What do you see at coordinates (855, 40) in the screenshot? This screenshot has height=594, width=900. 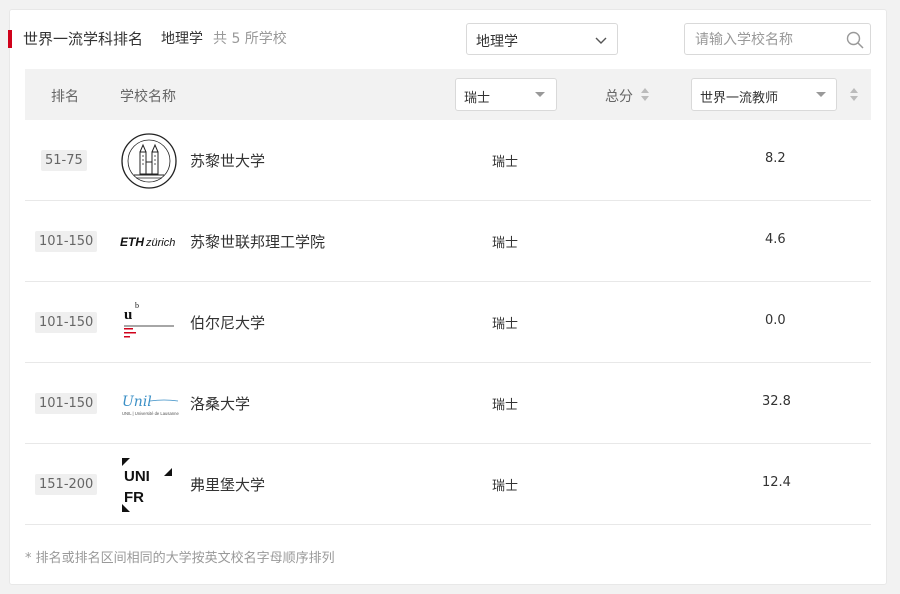 I see `search-icon` at bounding box center [855, 40].